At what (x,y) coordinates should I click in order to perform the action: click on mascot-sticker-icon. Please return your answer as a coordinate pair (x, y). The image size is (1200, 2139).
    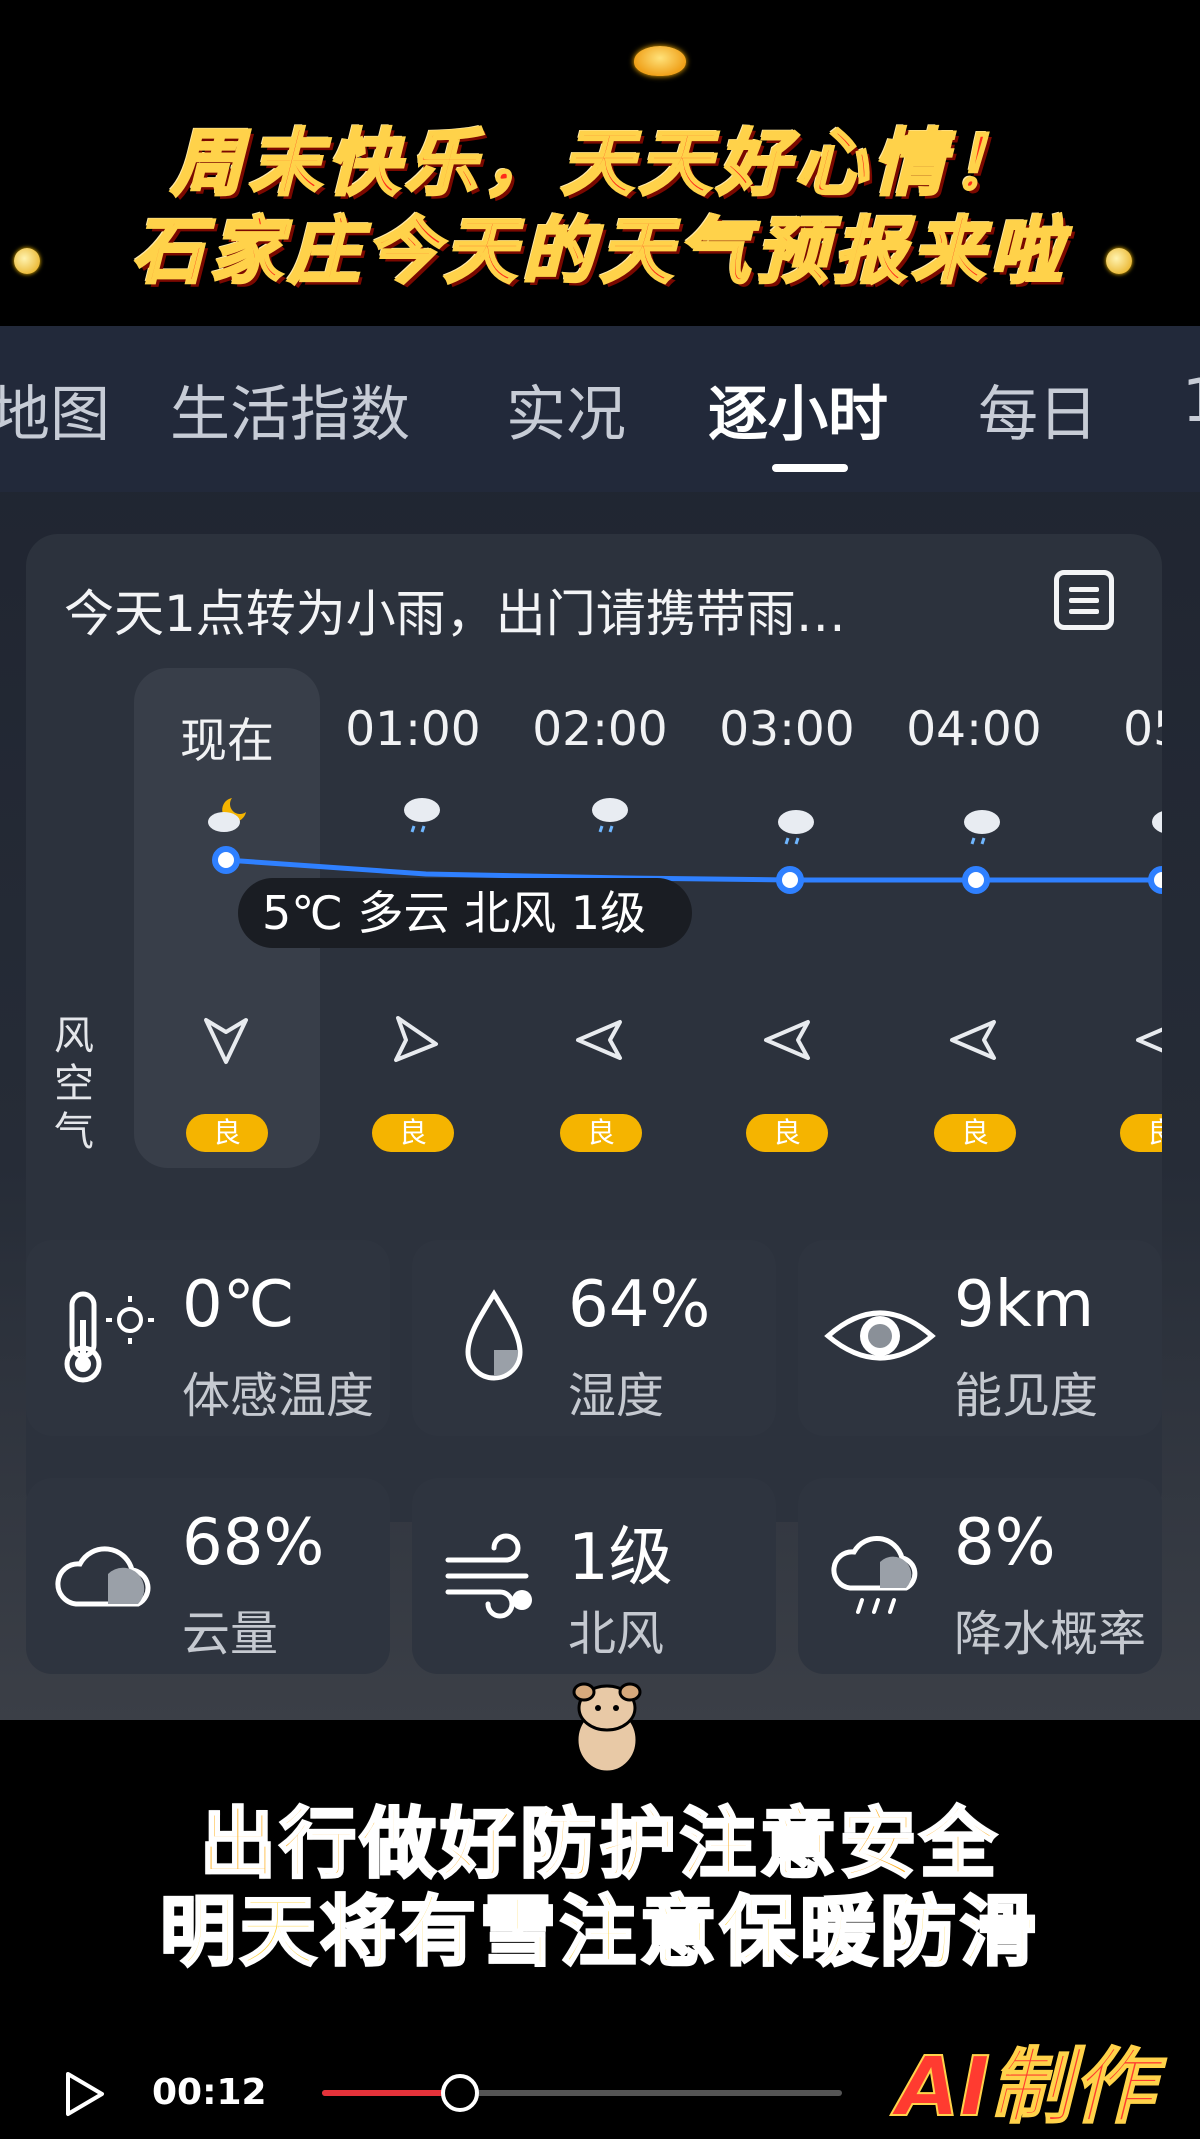
    Looking at the image, I should click on (607, 1728).